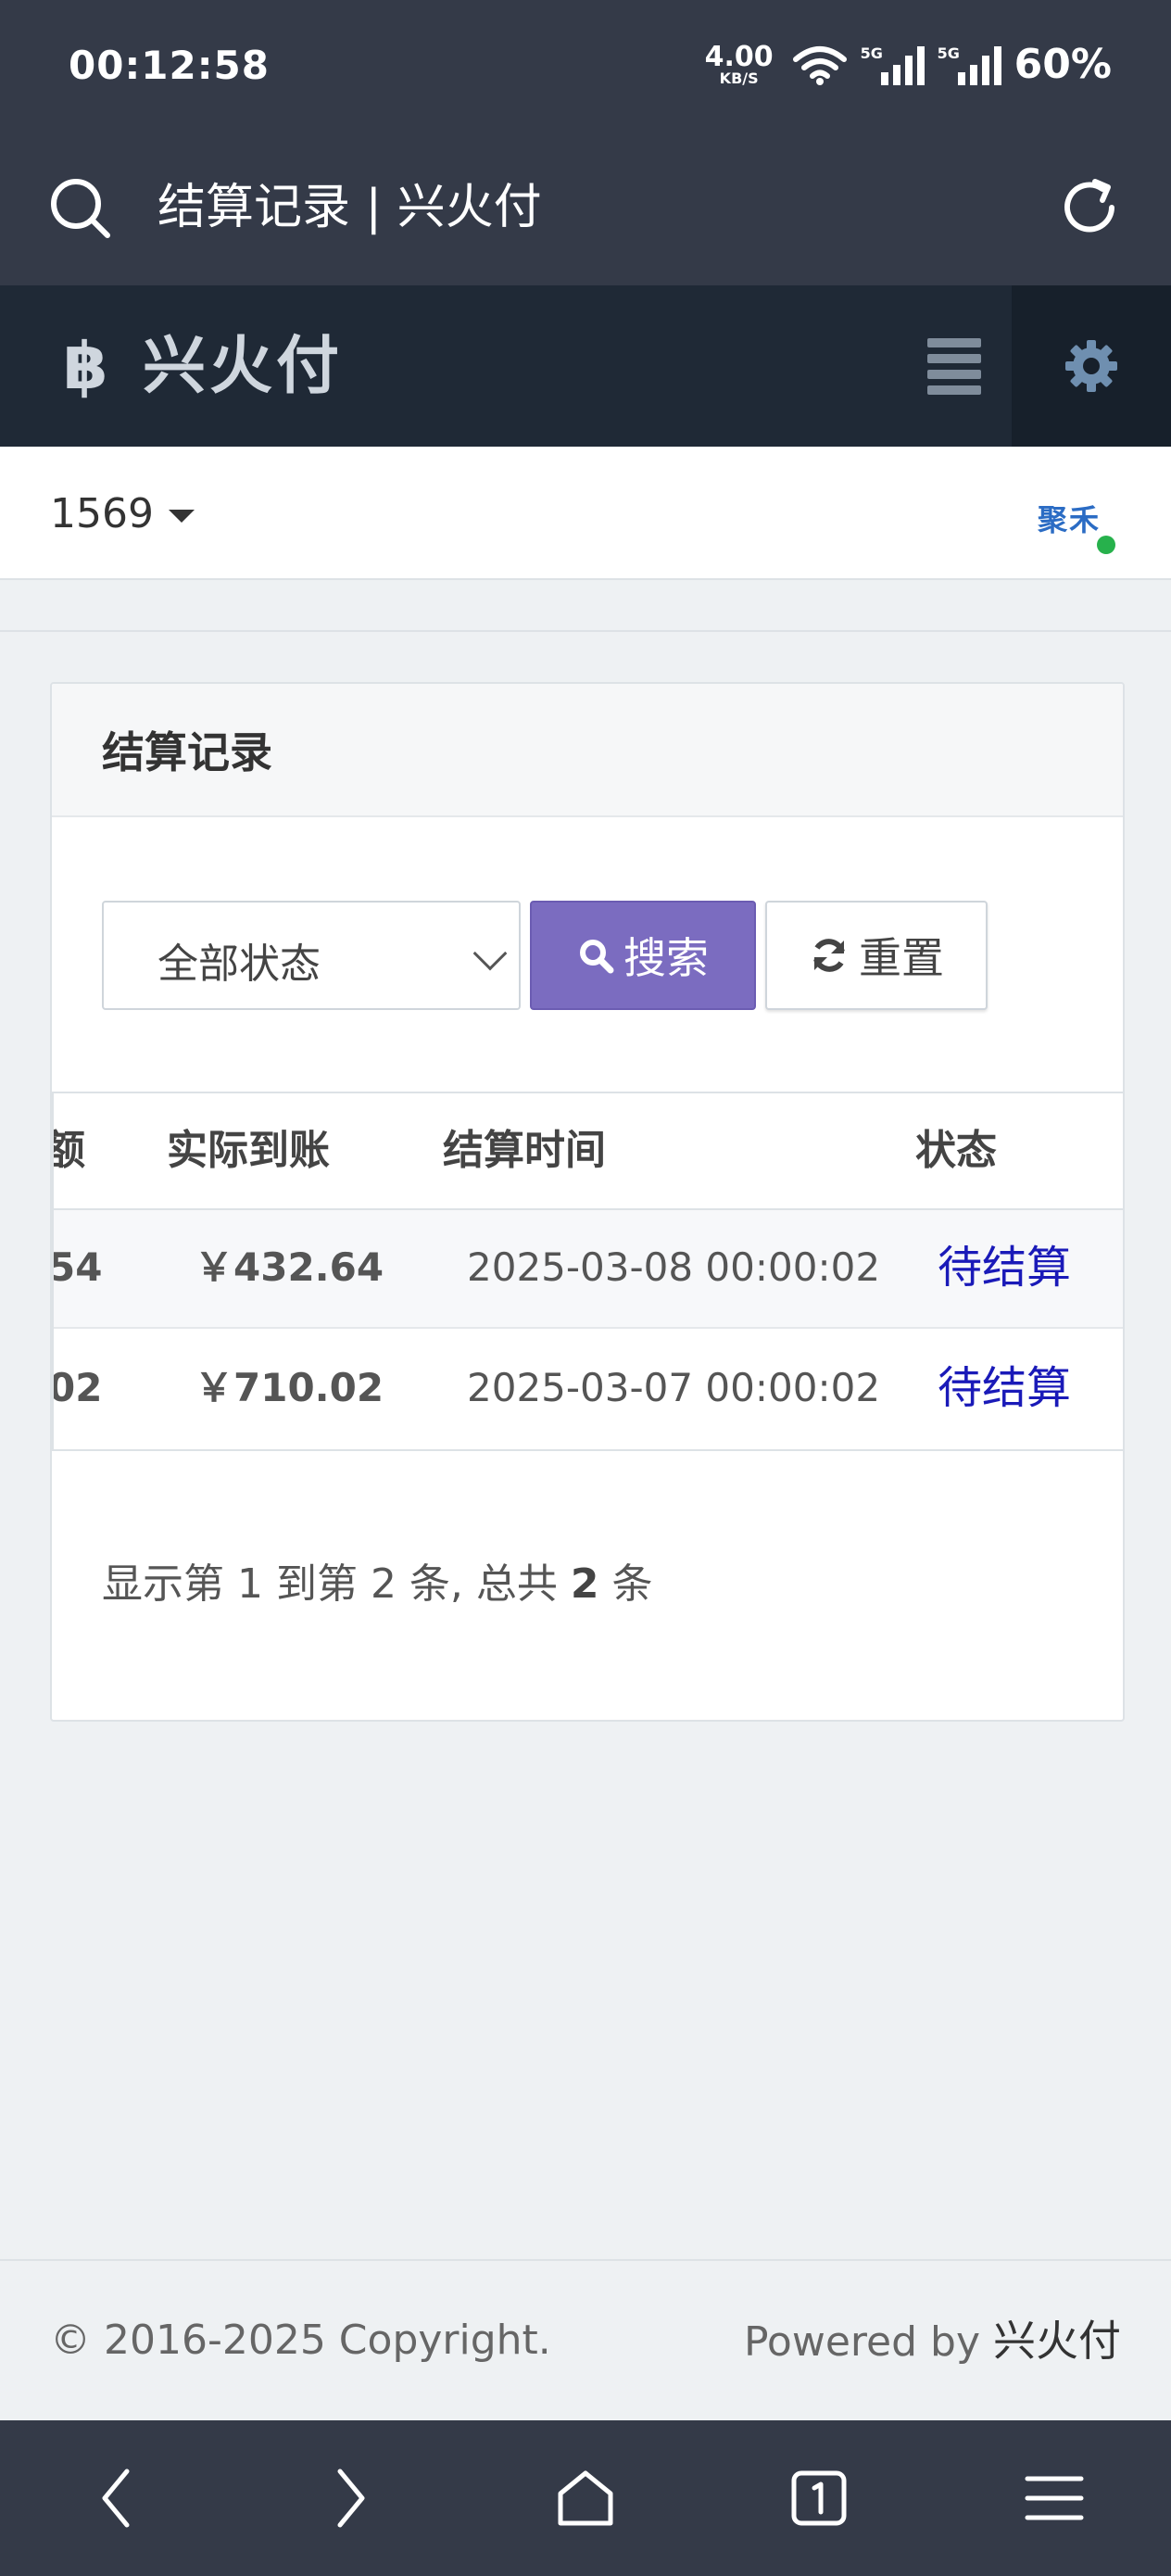 The image size is (1171, 2576). What do you see at coordinates (585, 68) in the screenshot?
I see `status-bar: 00:12:58 4.00 KB/S 5G 5G 60%` at bounding box center [585, 68].